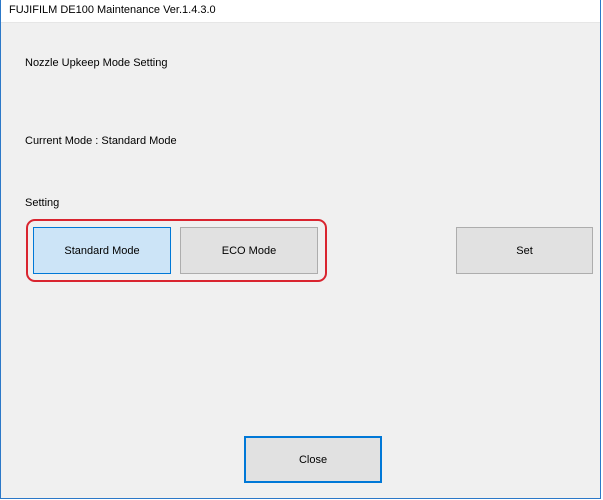 Image resolution: width=603 pixels, height=500 pixels. Describe the element at coordinates (42, 203) in the screenshot. I see `setting-label: Setting` at that location.